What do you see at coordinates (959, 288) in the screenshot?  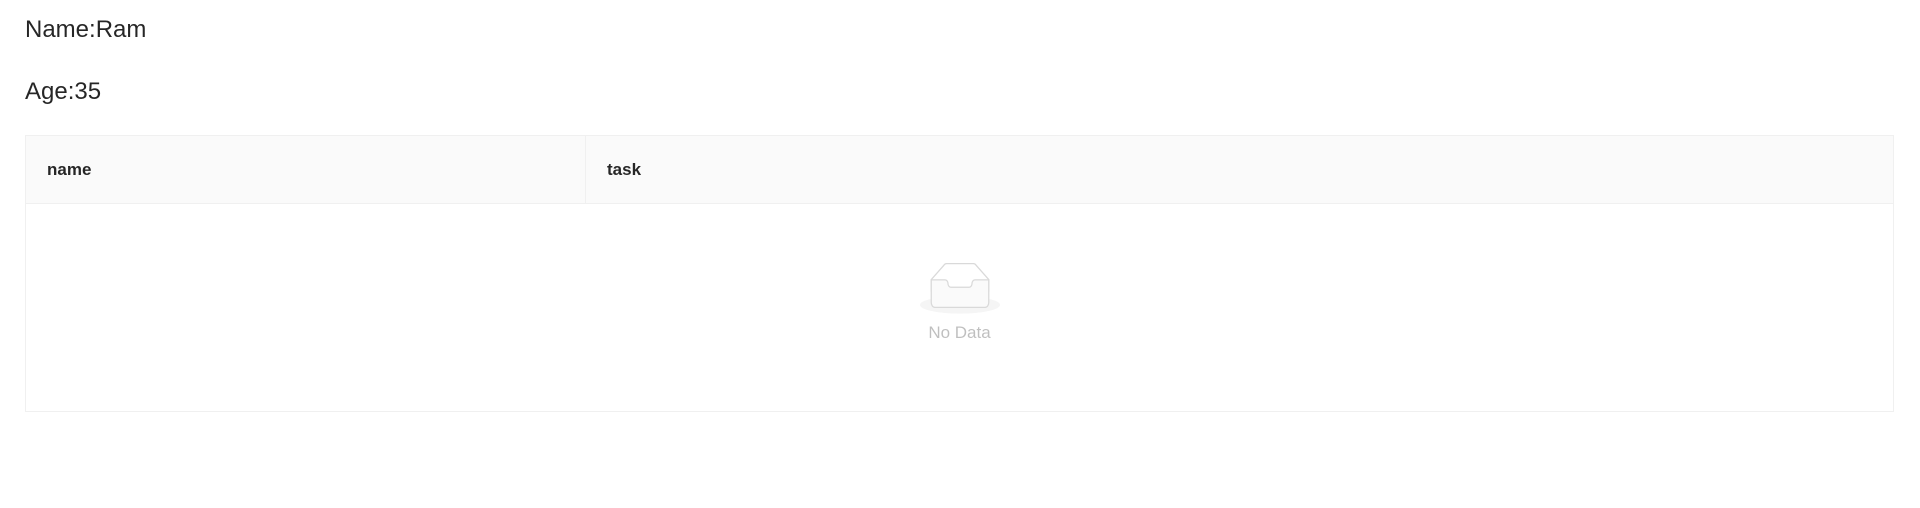 I see `empty-inbox-icon` at bounding box center [959, 288].